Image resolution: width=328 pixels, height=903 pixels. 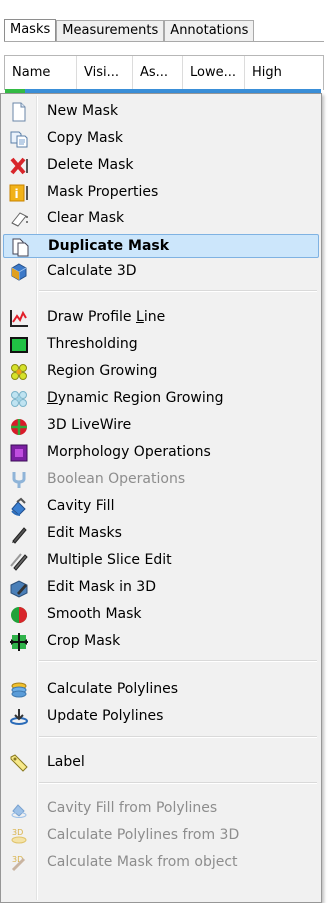 I want to click on menu-item-calculate-mask-from-object: 3D Calculate Mask from object, so click(x=161, y=863).